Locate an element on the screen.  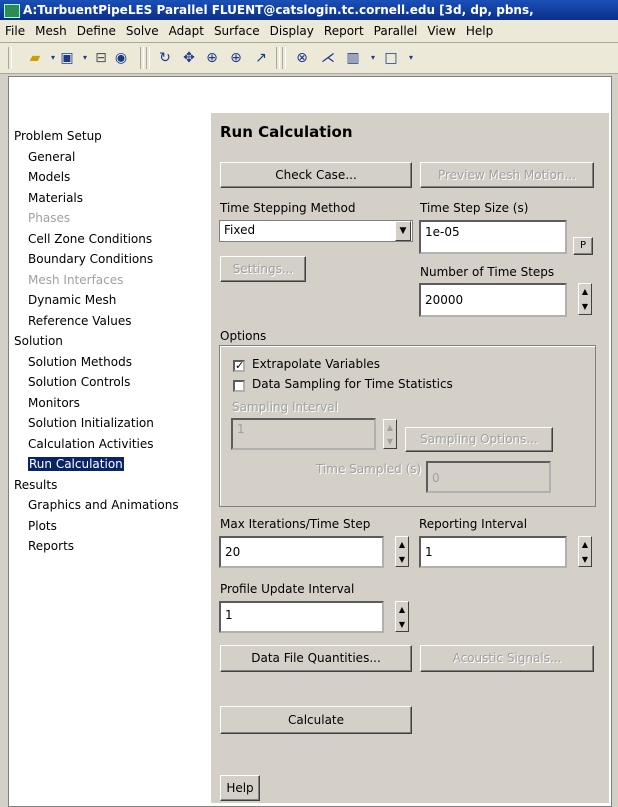
tree-item-graphics-and-animations: Graphics and Animations is located at coordinates (109, 505).